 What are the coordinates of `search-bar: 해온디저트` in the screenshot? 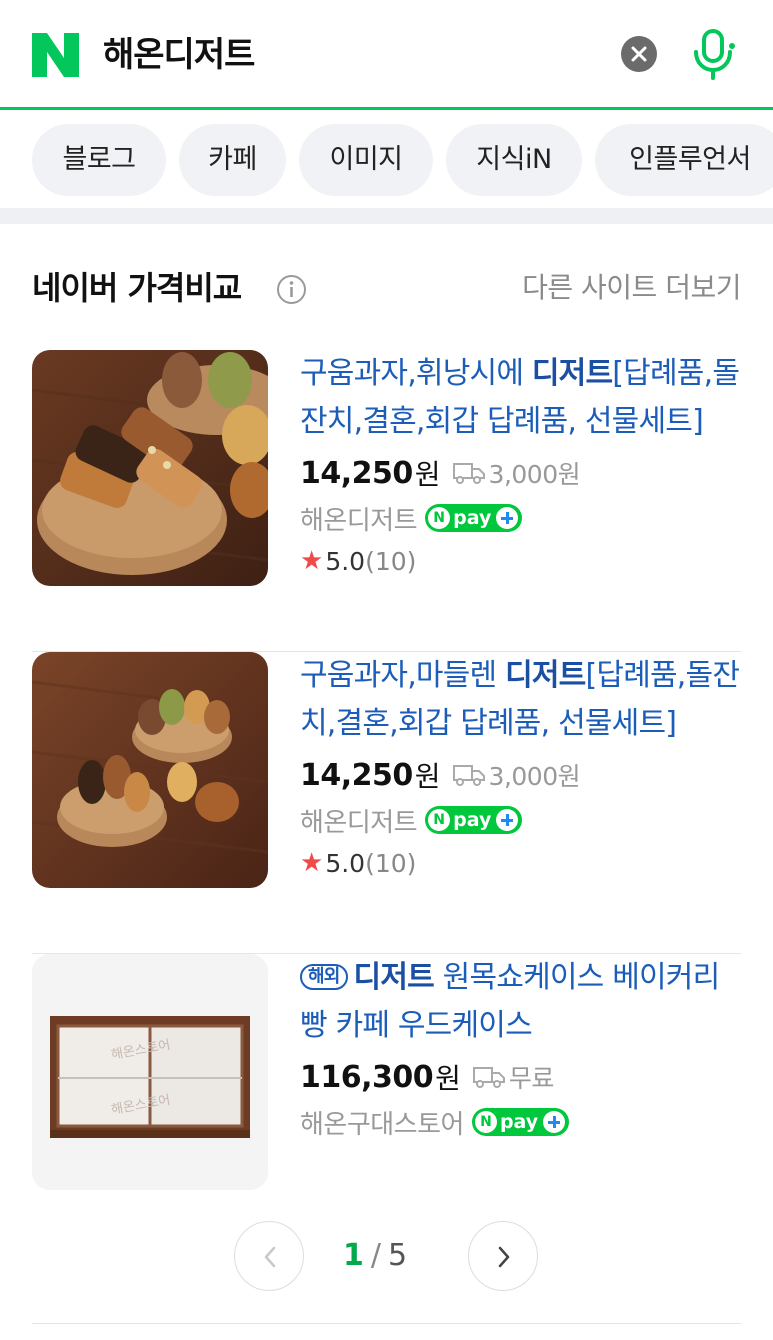 It's located at (386, 55).